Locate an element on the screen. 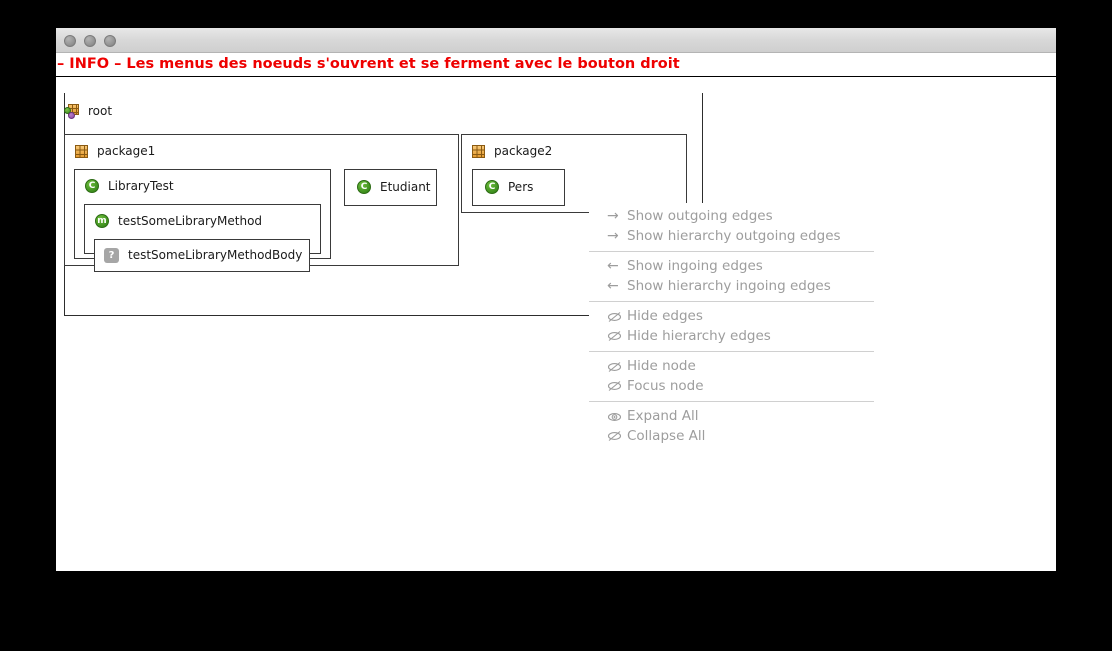  unknown-icon: ? is located at coordinates (111, 255).